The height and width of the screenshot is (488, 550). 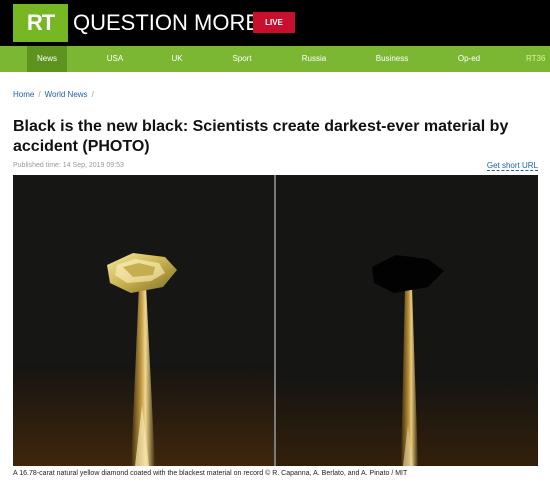 I want to click on nav-item-uk: UK, so click(x=177, y=59).